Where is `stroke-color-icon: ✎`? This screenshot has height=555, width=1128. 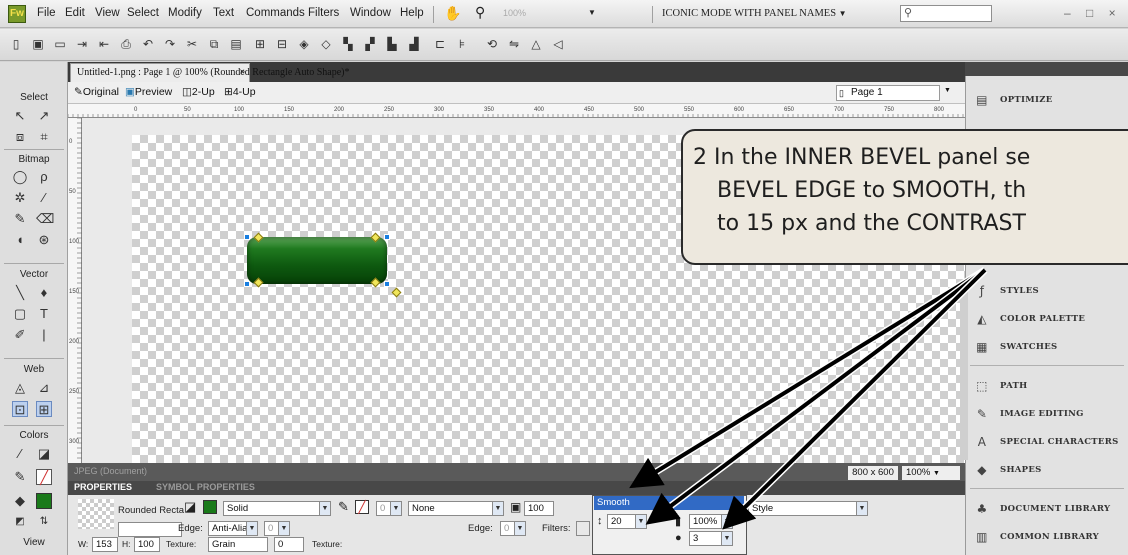 stroke-color-icon: ✎ is located at coordinates (20, 477).